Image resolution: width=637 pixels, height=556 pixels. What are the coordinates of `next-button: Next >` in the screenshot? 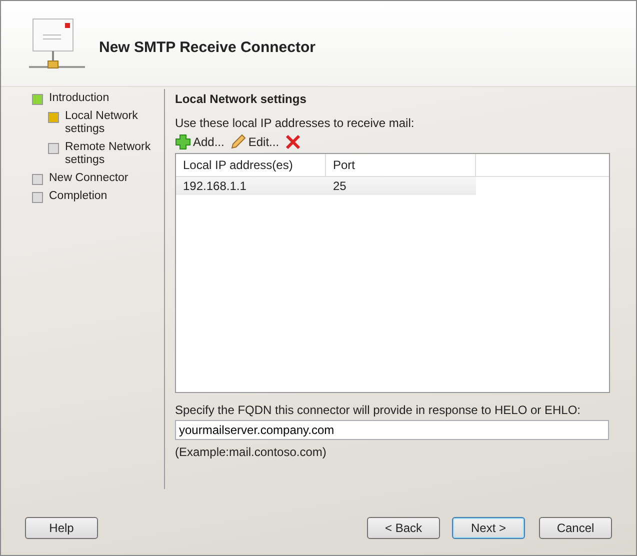 It's located at (488, 528).